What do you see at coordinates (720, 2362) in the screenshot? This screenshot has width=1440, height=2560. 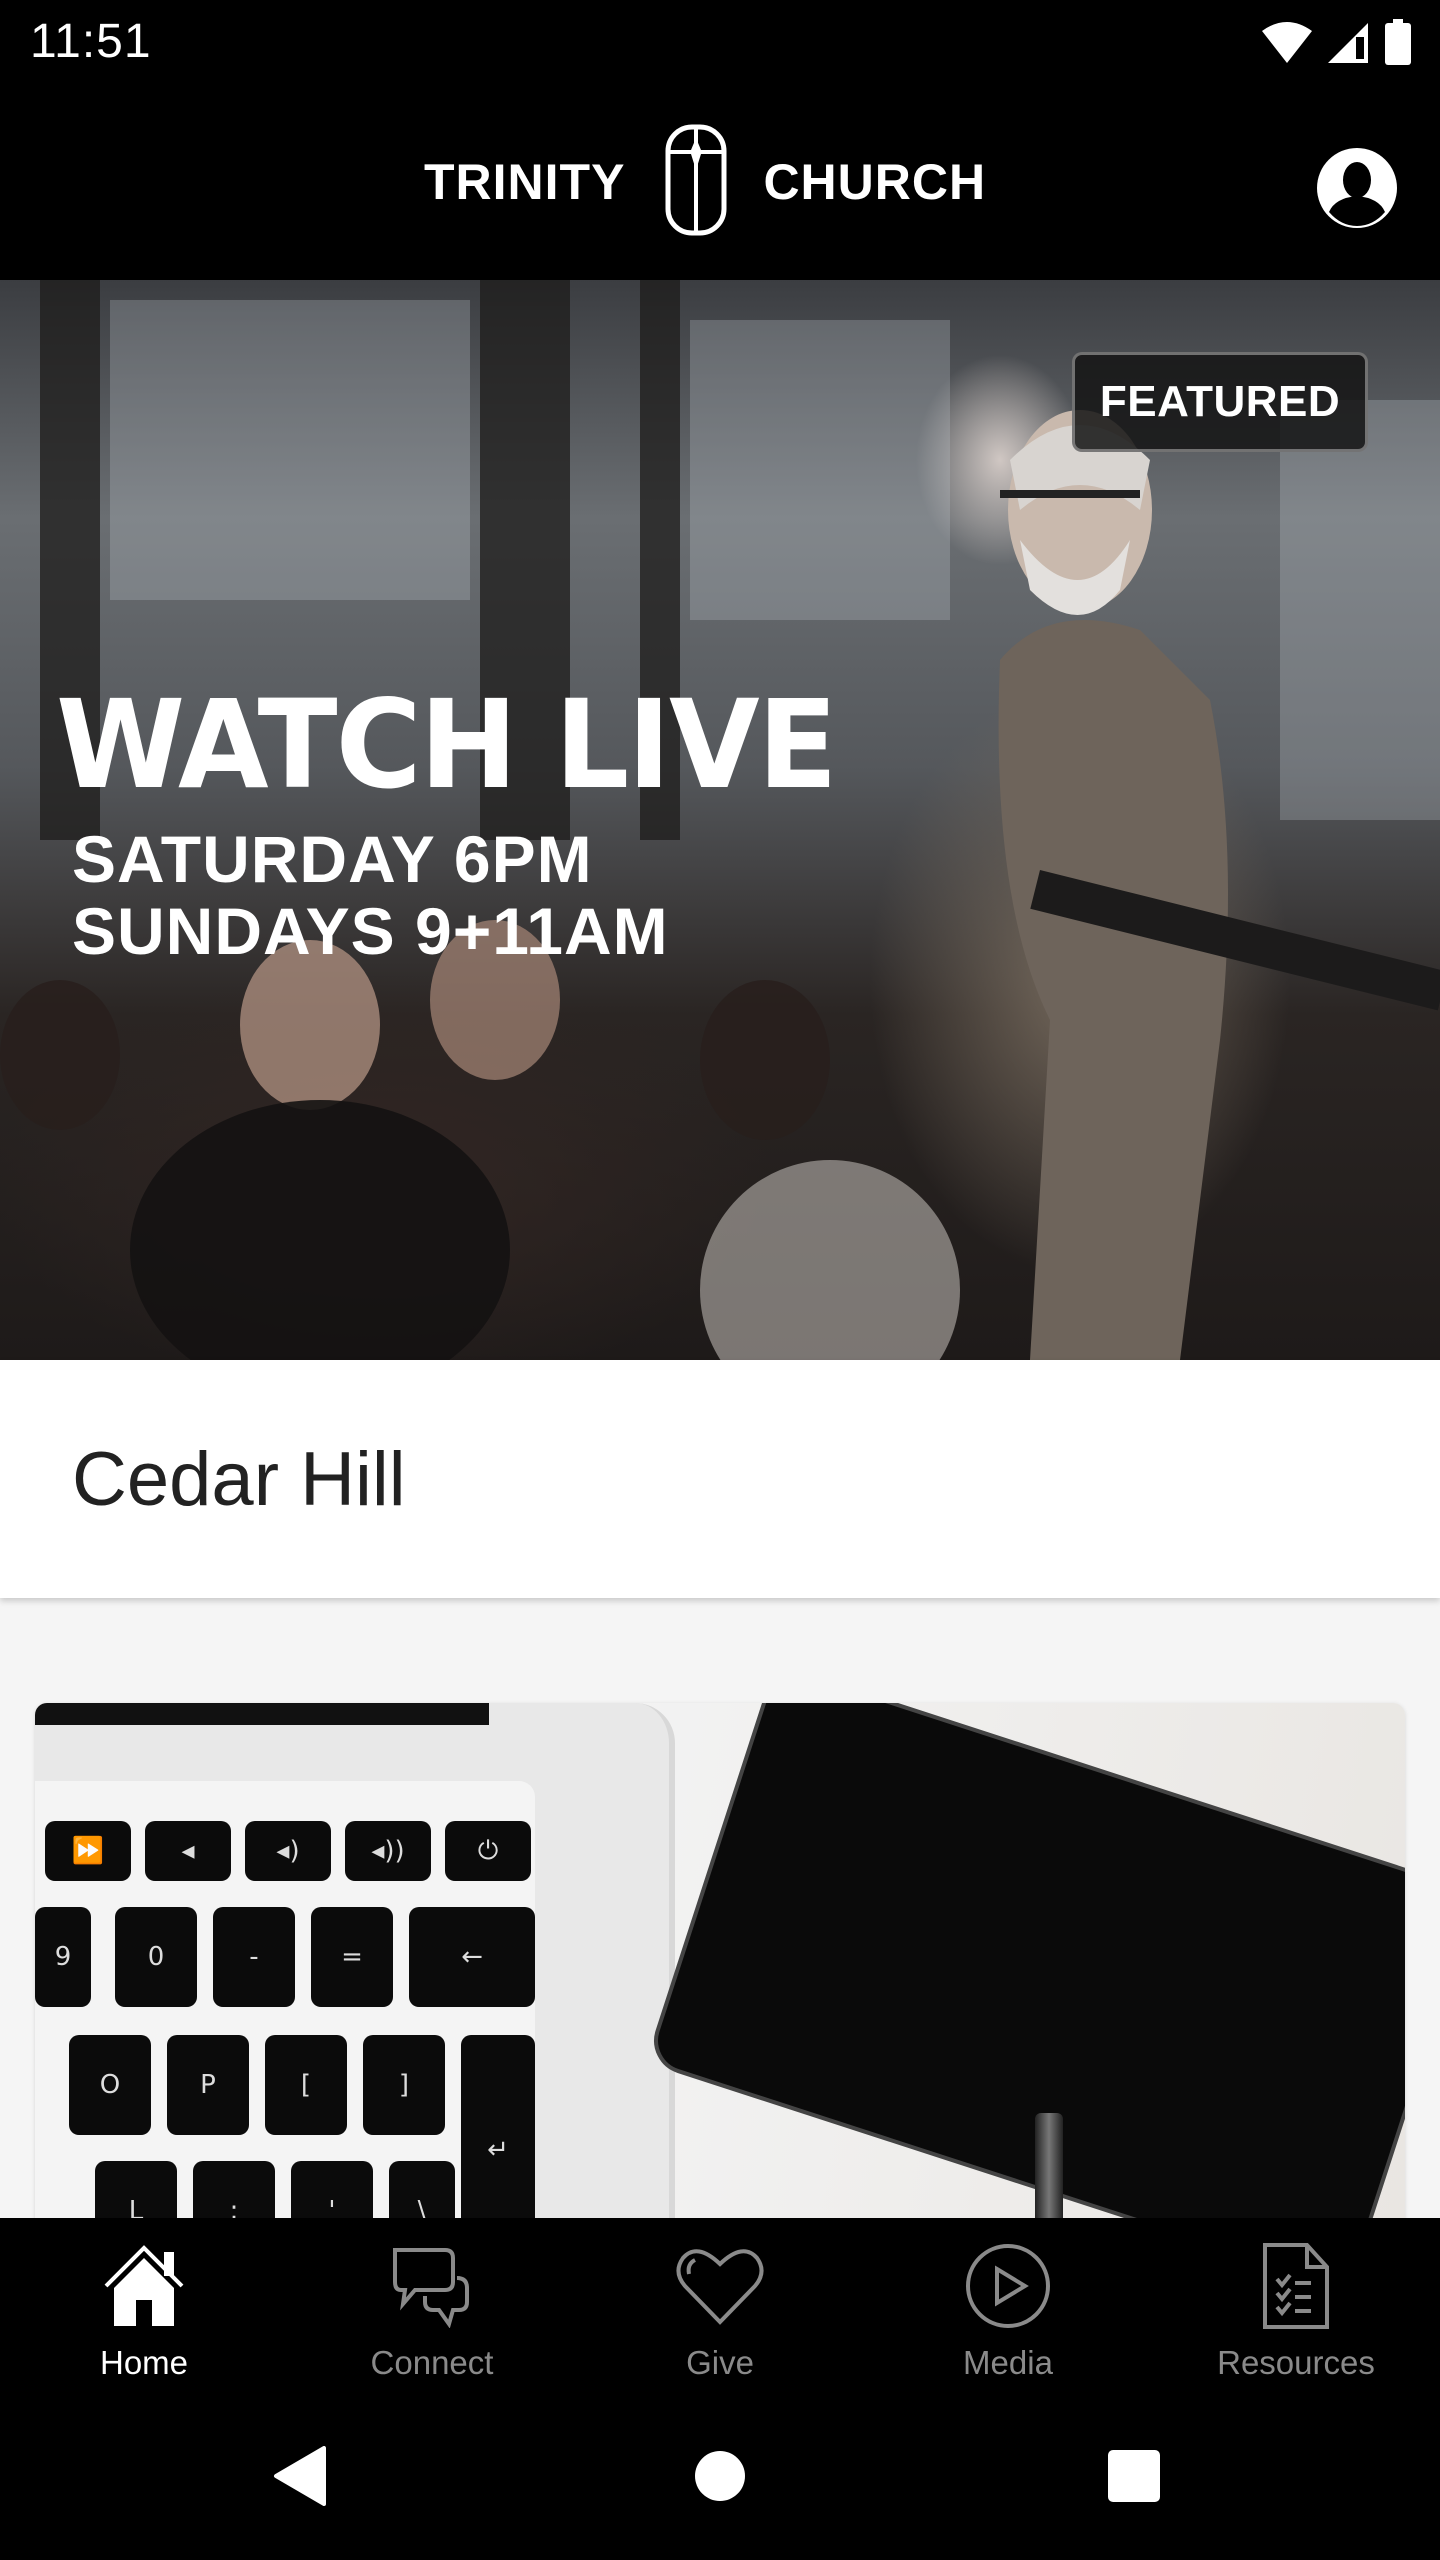 I see `tab-give-label: Give` at bounding box center [720, 2362].